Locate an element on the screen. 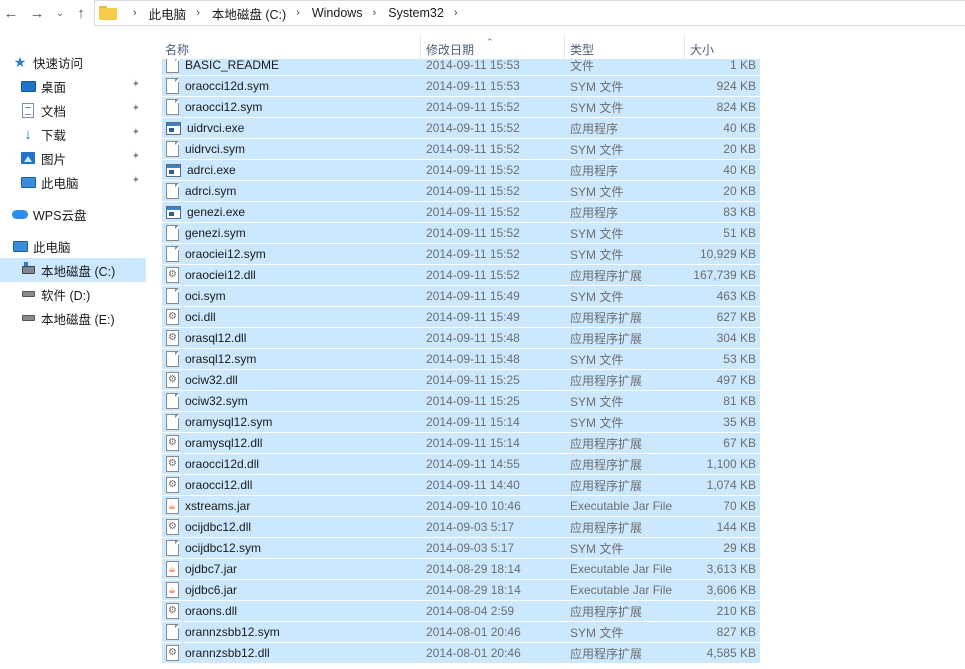  breadcrumb-windows: Windows is located at coordinates (337, 13).